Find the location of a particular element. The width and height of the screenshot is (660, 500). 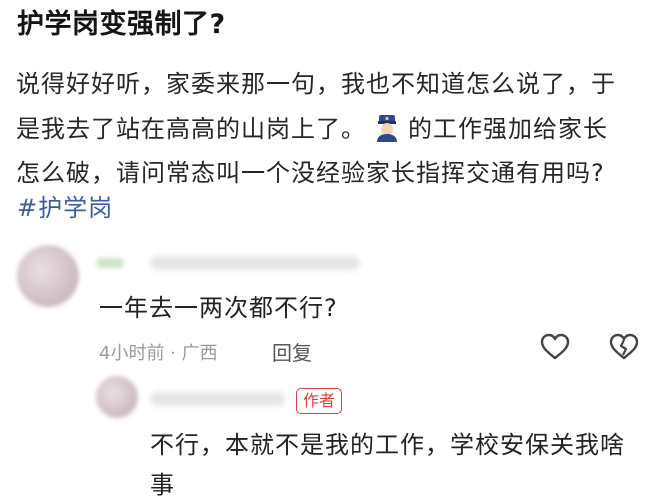

reply-button: 回复 is located at coordinates (292, 351).